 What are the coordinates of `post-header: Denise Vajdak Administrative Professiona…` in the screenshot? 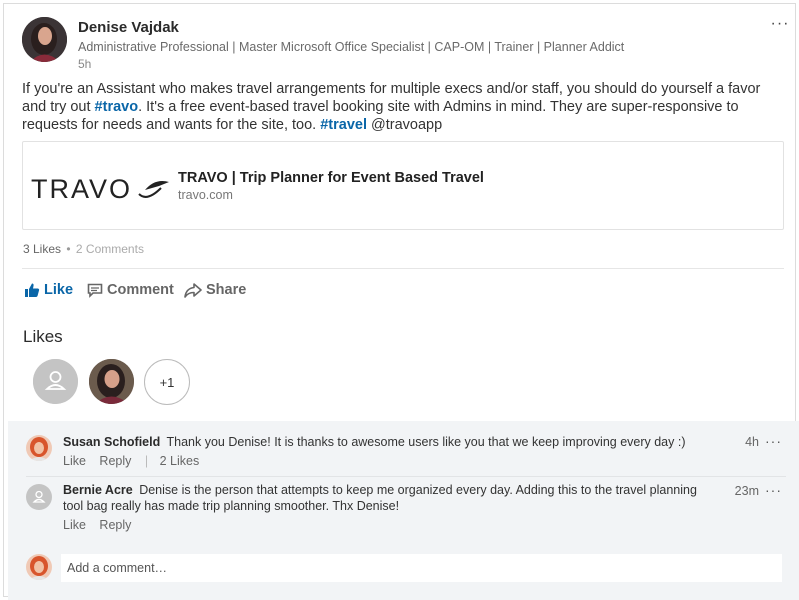 It's located at (405, 44).